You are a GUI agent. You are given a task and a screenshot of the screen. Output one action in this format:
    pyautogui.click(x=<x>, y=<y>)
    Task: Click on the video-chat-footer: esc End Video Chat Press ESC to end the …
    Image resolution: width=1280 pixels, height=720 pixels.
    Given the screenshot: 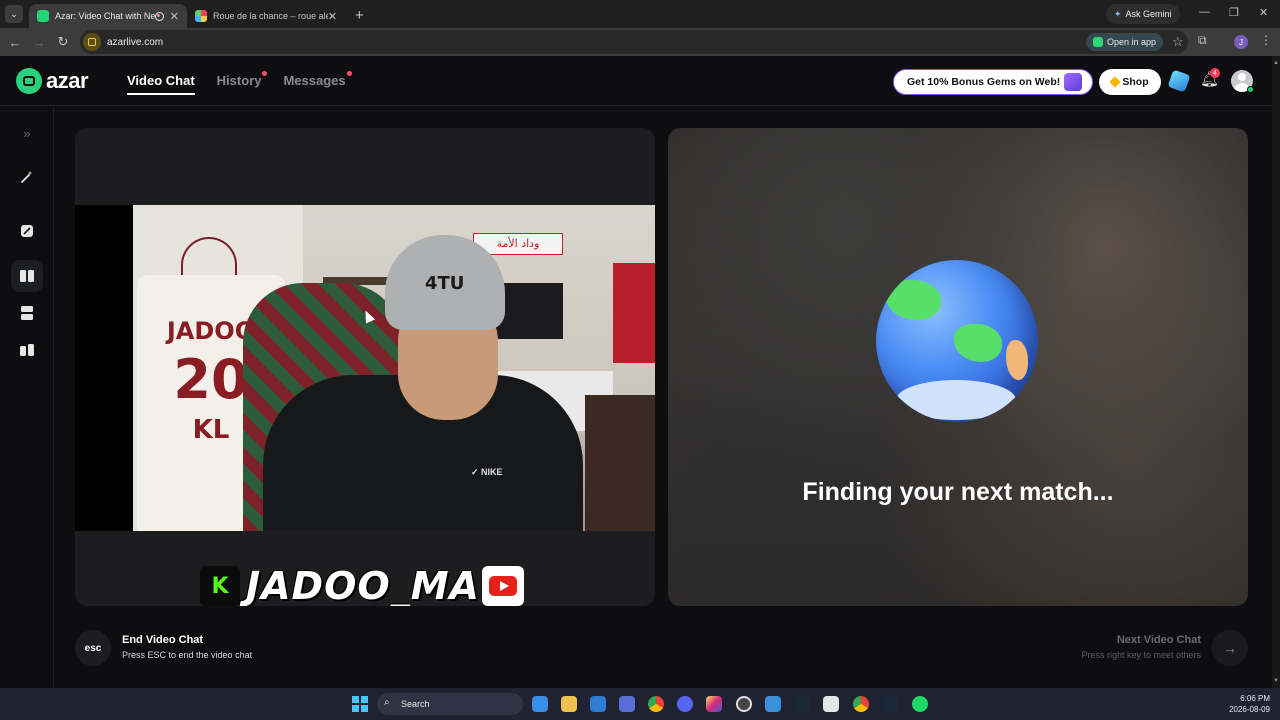 What is the action you would take?
    pyautogui.click(x=667, y=651)
    